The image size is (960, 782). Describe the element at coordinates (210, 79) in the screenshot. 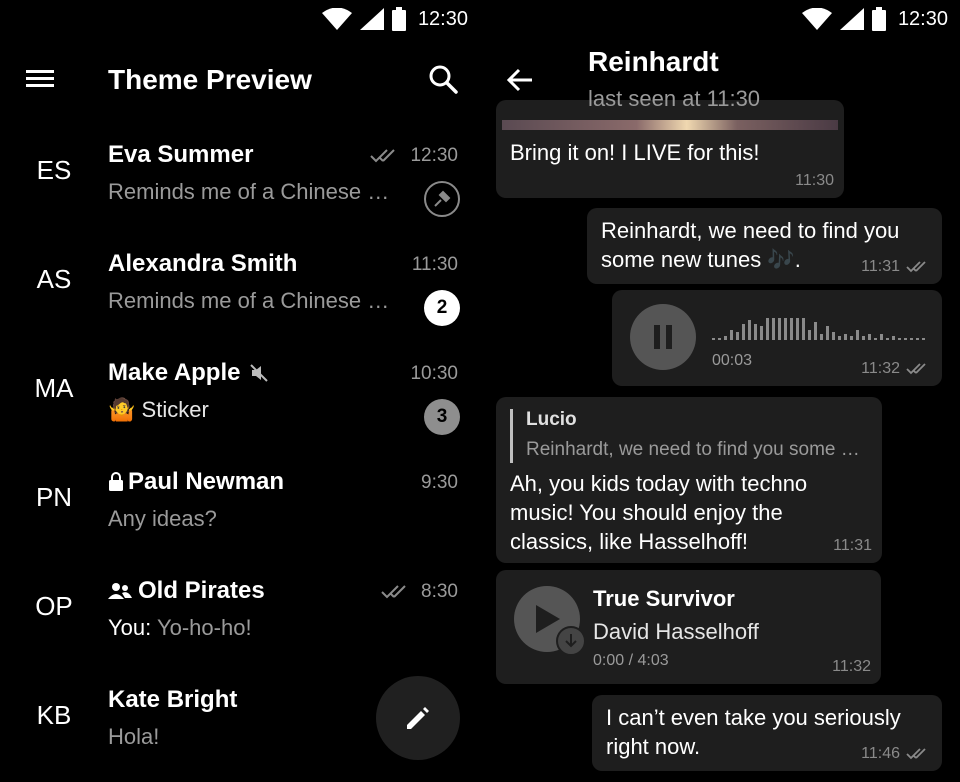

I see `page-title: Theme Preview` at that location.